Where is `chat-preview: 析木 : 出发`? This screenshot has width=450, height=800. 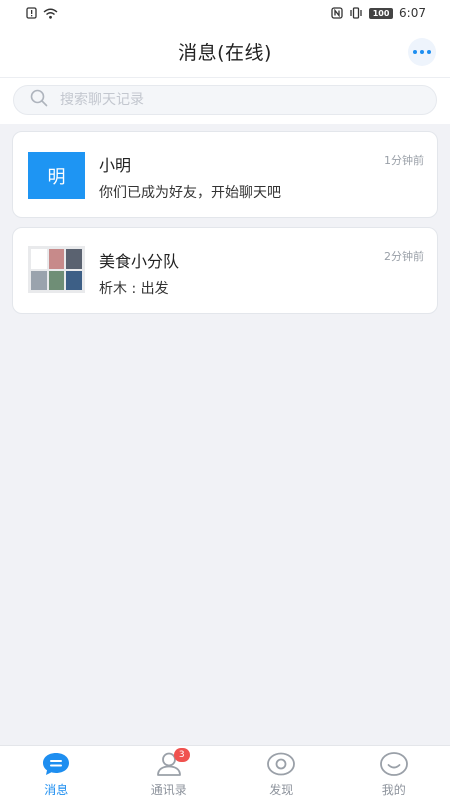 chat-preview: 析木 : 出发 is located at coordinates (134, 289).